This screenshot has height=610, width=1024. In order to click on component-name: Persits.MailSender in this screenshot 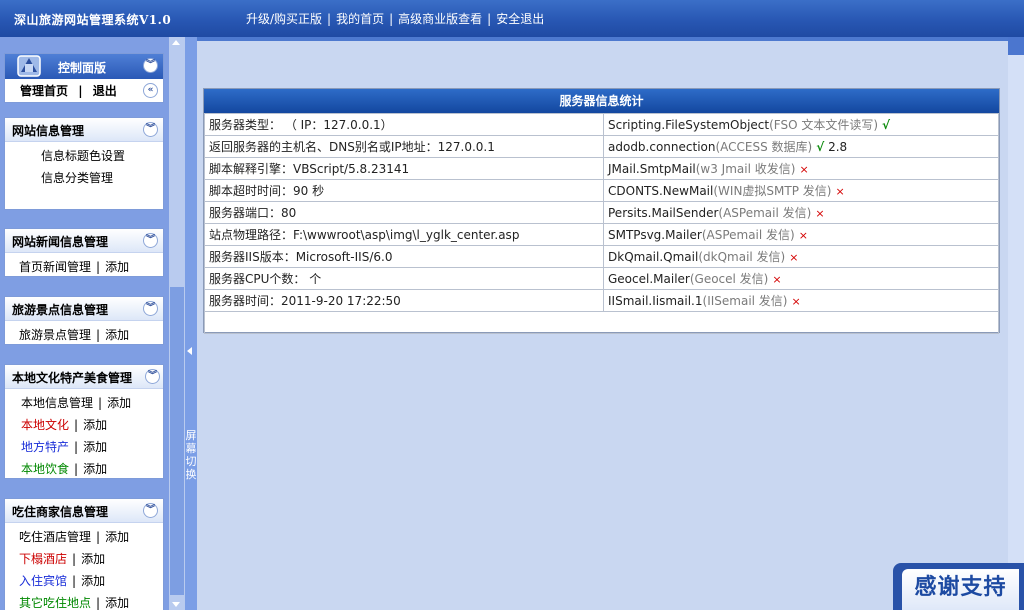, I will do `click(663, 213)`.